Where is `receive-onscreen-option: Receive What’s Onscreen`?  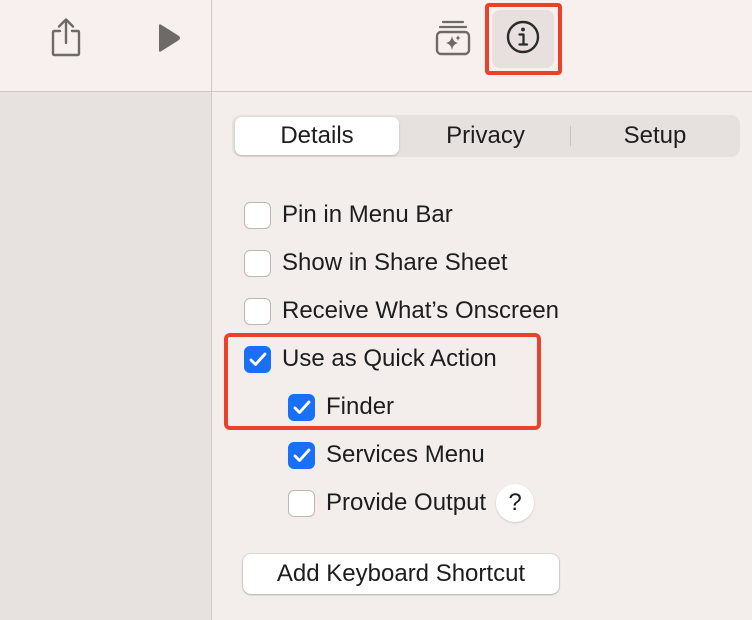 receive-onscreen-option: Receive What’s Onscreen is located at coordinates (401, 311).